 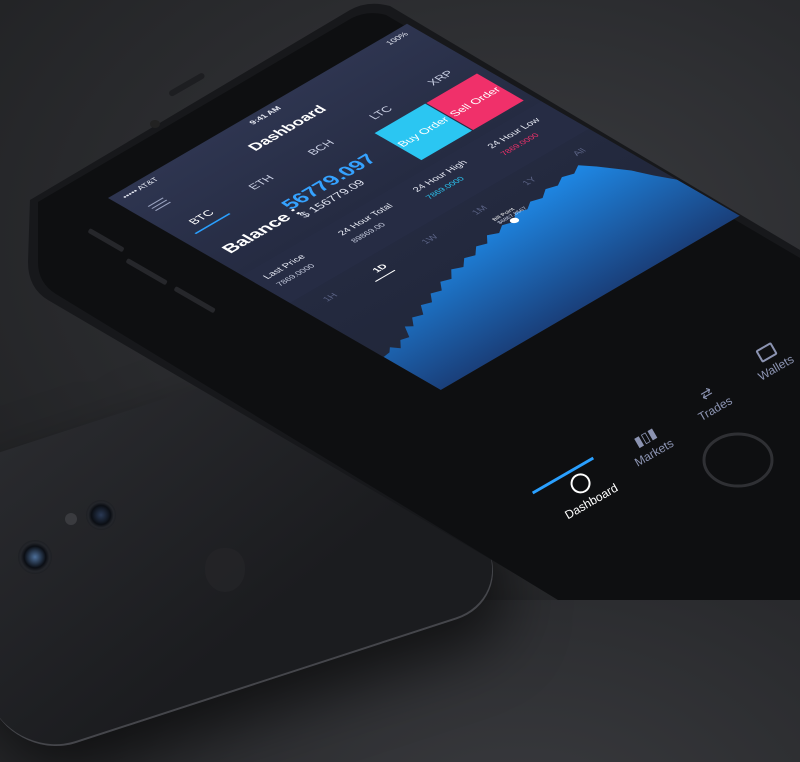 I want to click on sell-order-label: Sell Order, so click(x=475, y=102).